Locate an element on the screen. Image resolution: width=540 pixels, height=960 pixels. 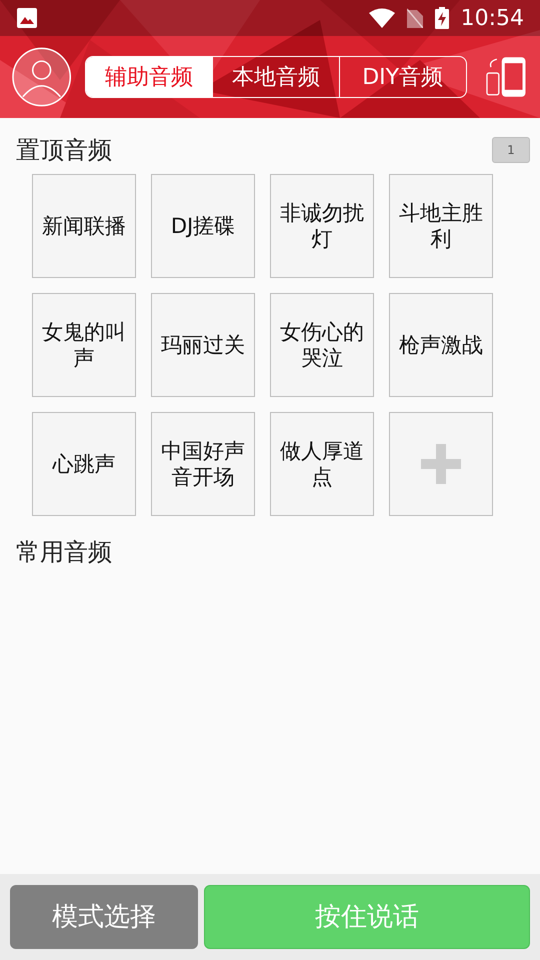
audio-tab: DIY音频 is located at coordinates (402, 77).